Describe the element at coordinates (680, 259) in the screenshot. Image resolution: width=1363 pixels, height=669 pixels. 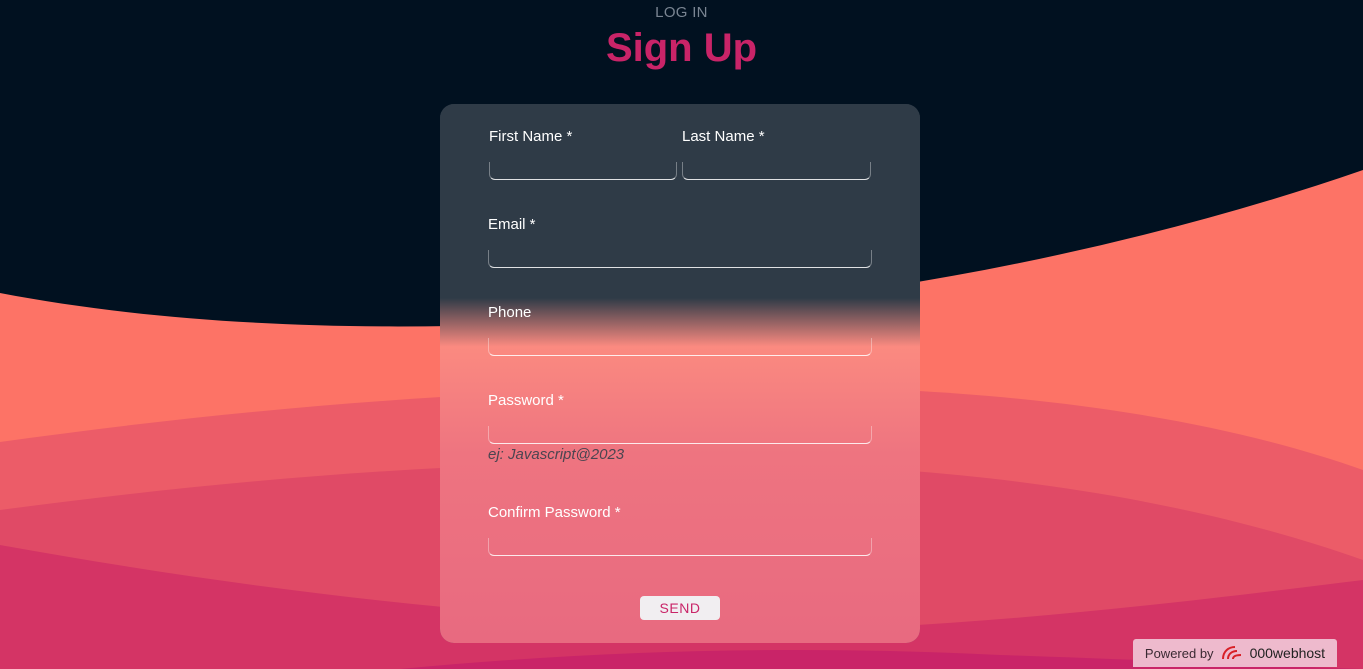
I see `email-input` at that location.